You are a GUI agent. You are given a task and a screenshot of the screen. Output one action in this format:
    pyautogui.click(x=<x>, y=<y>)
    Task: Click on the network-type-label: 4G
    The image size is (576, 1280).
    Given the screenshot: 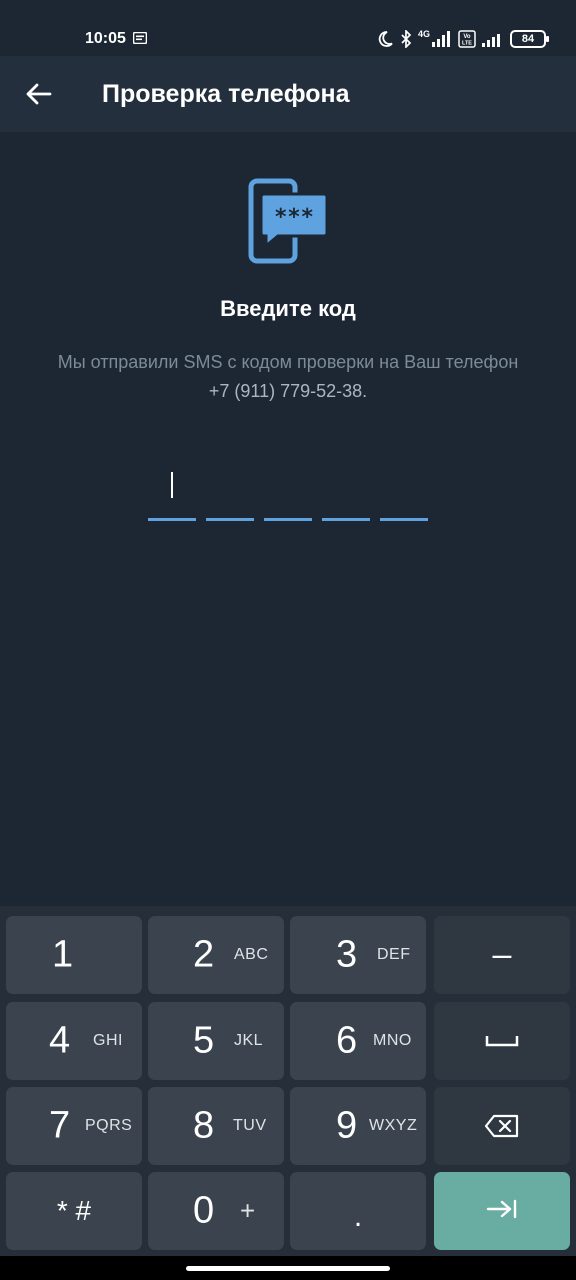 What is the action you would take?
    pyautogui.click(x=423, y=34)
    